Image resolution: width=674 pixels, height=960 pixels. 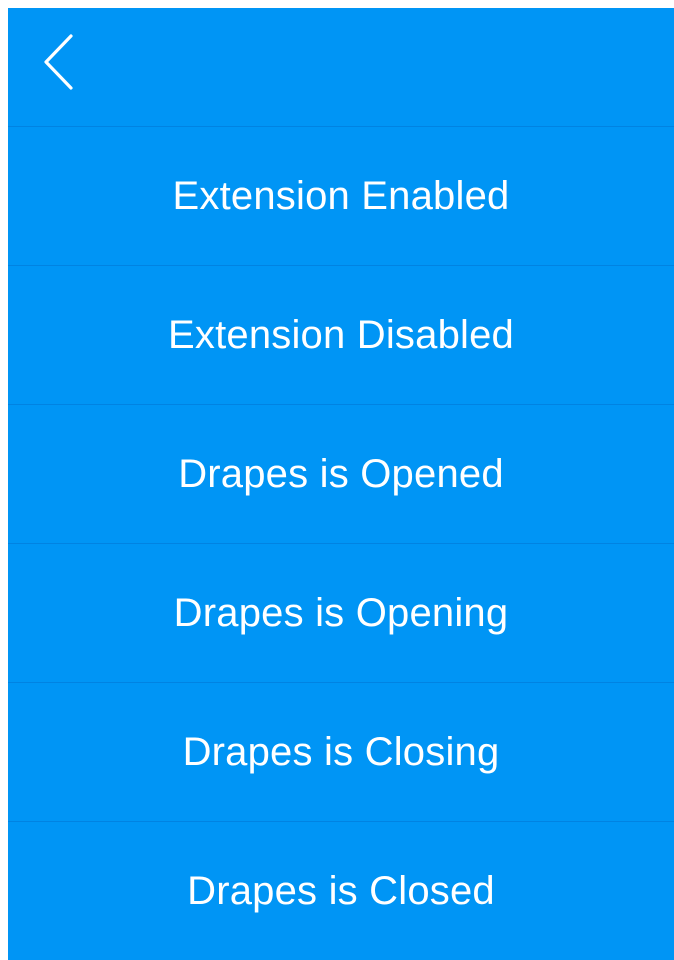 I want to click on back-button, so click(x=58, y=62).